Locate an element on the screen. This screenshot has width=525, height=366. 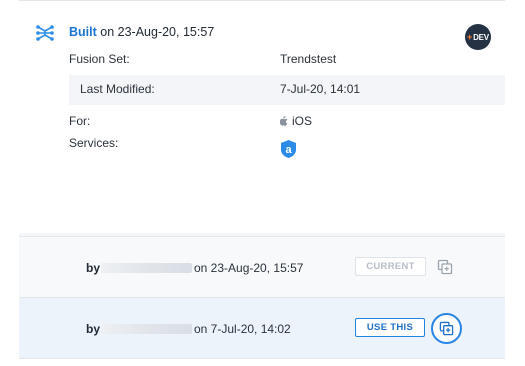
svg-text: a is located at coordinates (288, 150).